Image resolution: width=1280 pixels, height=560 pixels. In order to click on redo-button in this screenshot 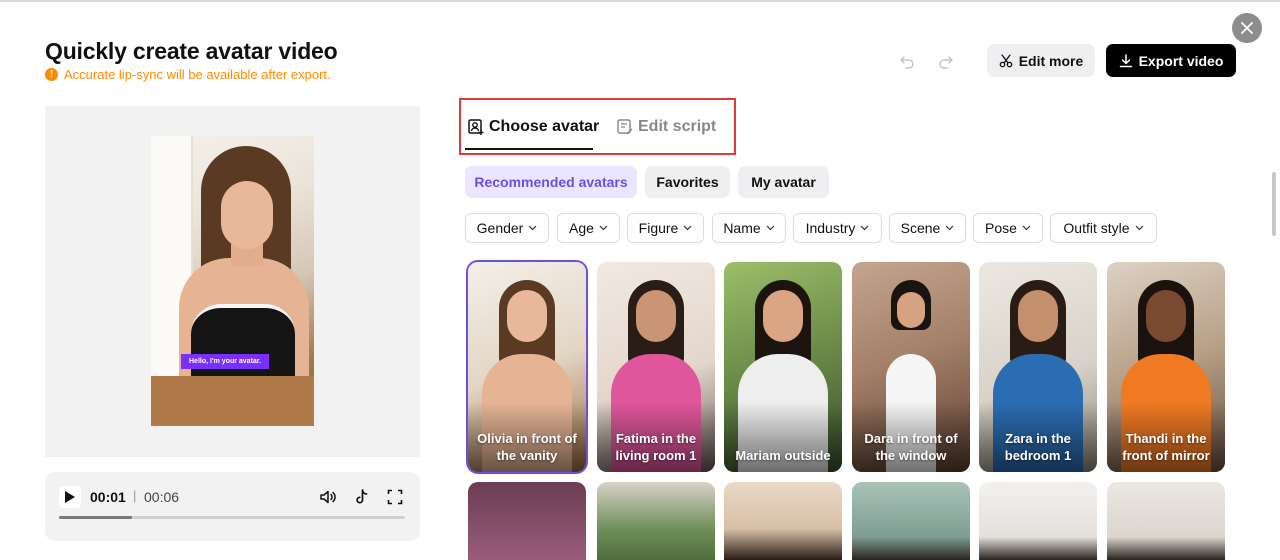, I will do `click(946, 61)`.